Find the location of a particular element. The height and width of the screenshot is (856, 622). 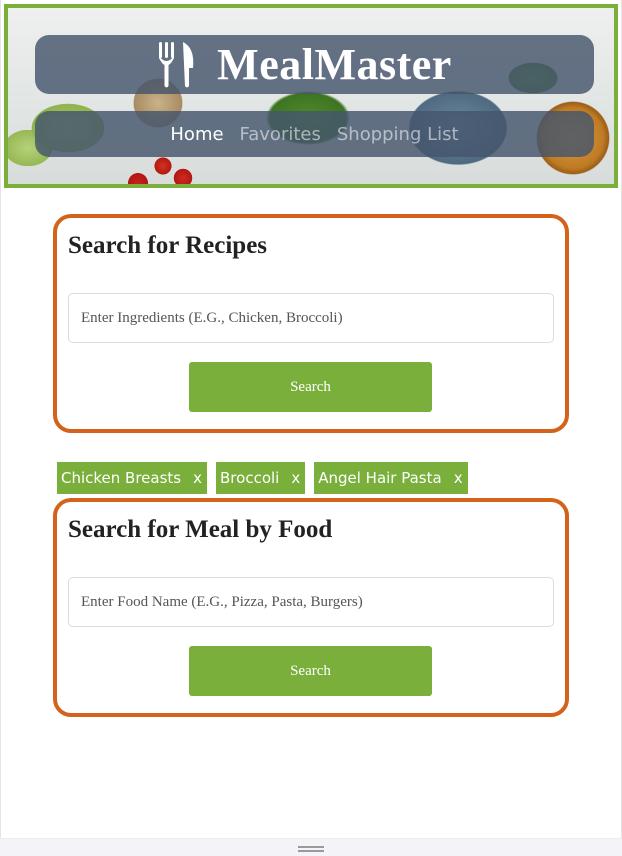

nav-home: Home is located at coordinates (196, 134).